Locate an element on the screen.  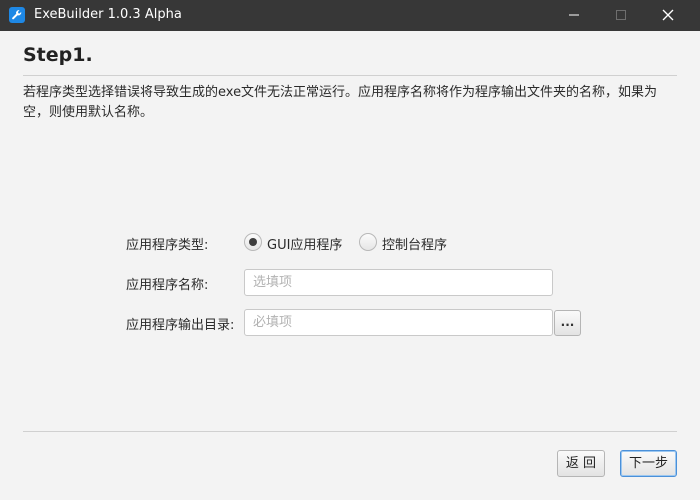
next-button: 下一步 is located at coordinates (648, 463).